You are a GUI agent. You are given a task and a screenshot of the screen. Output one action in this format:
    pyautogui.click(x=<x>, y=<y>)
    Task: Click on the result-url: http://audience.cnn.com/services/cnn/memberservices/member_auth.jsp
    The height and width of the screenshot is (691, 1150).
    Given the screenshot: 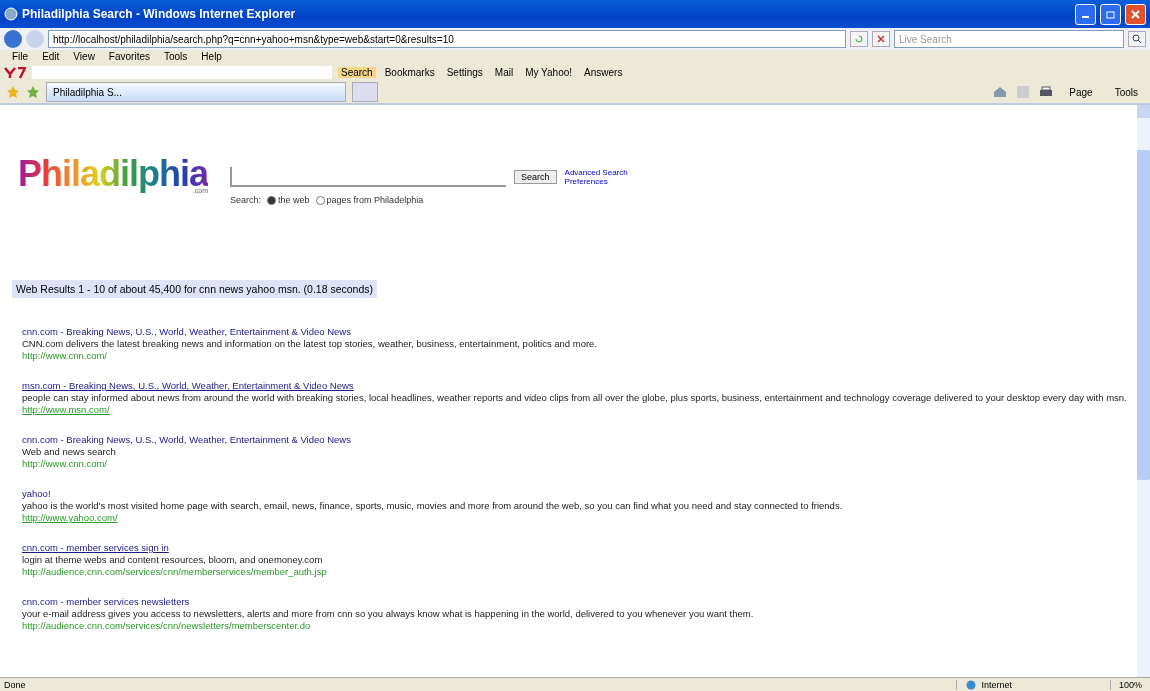 What is the action you would take?
    pyautogui.click(x=174, y=572)
    